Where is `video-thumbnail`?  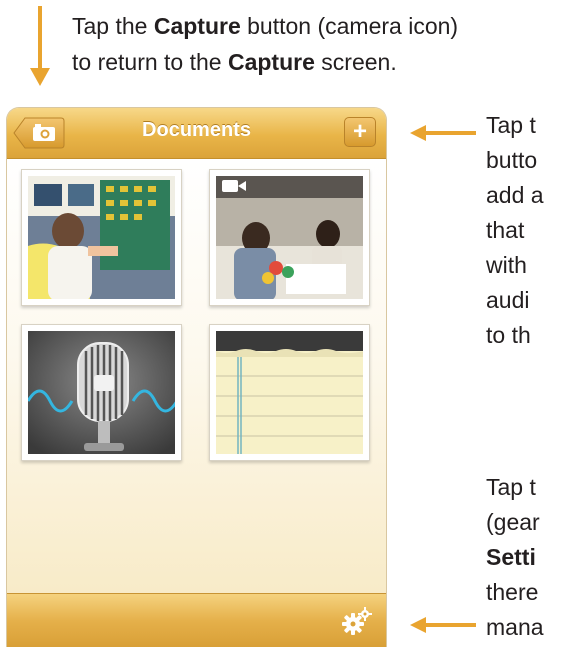
video-thumbnail is located at coordinates (289, 237).